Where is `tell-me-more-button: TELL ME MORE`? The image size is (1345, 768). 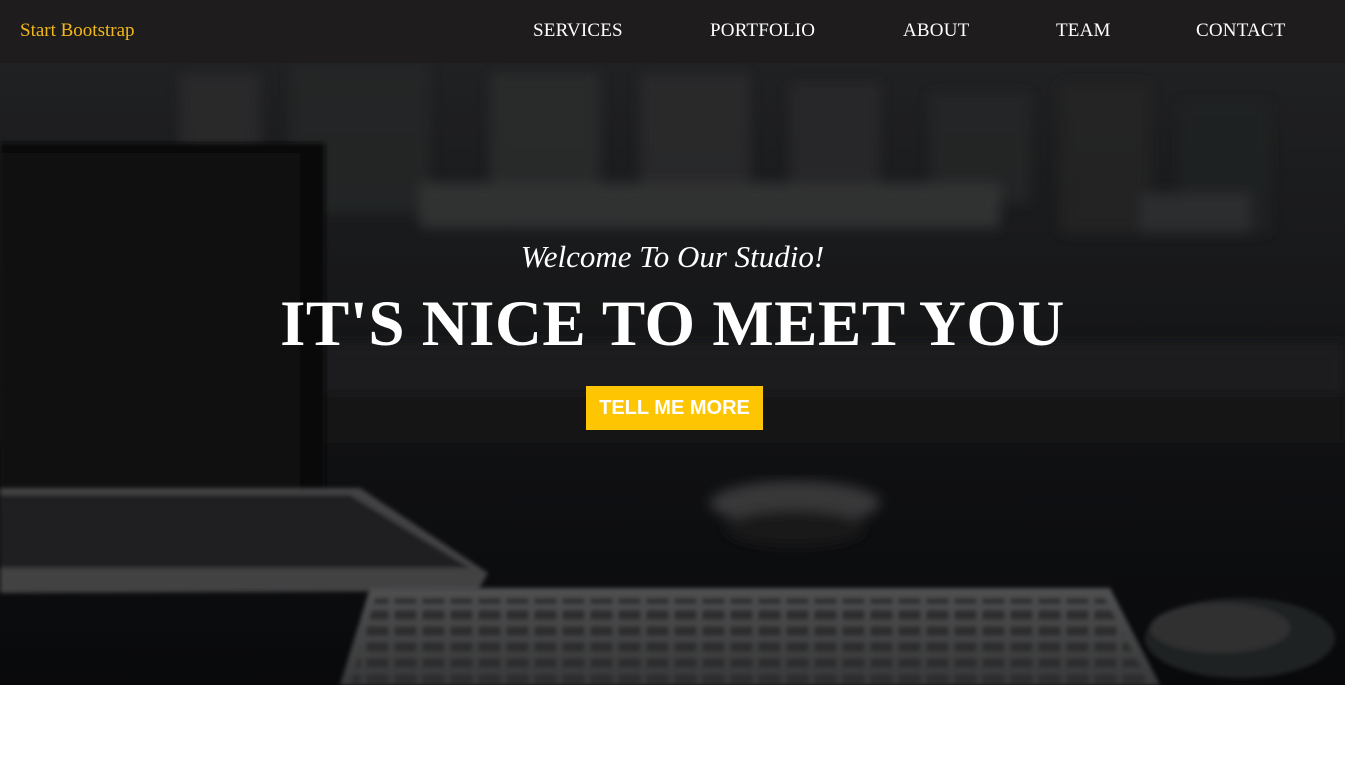
tell-me-more-button: TELL ME MORE is located at coordinates (674, 408).